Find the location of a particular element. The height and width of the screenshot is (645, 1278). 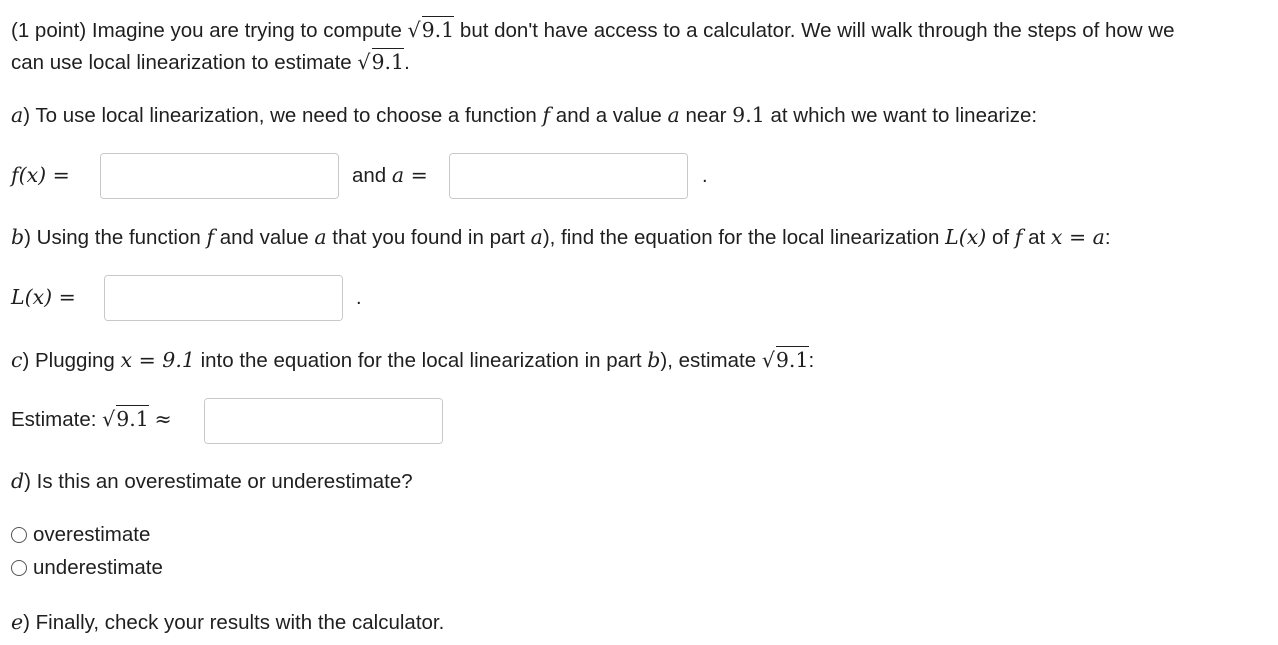

a-answer-input is located at coordinates (568, 176).